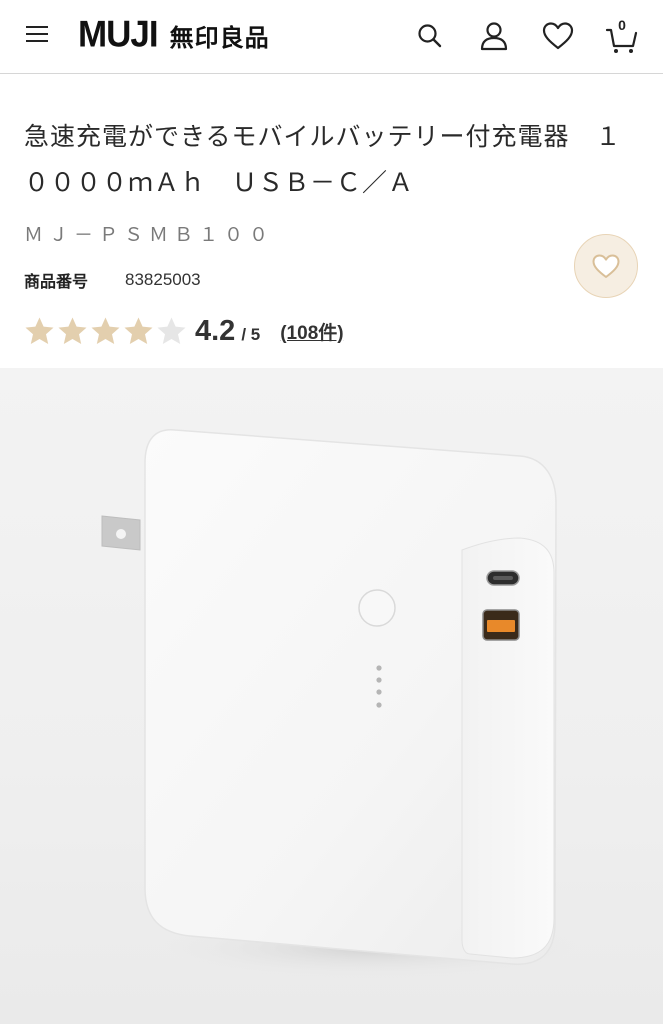 This screenshot has width=663, height=1024. I want to click on logo-text-jp: 無印良品, so click(219, 37).